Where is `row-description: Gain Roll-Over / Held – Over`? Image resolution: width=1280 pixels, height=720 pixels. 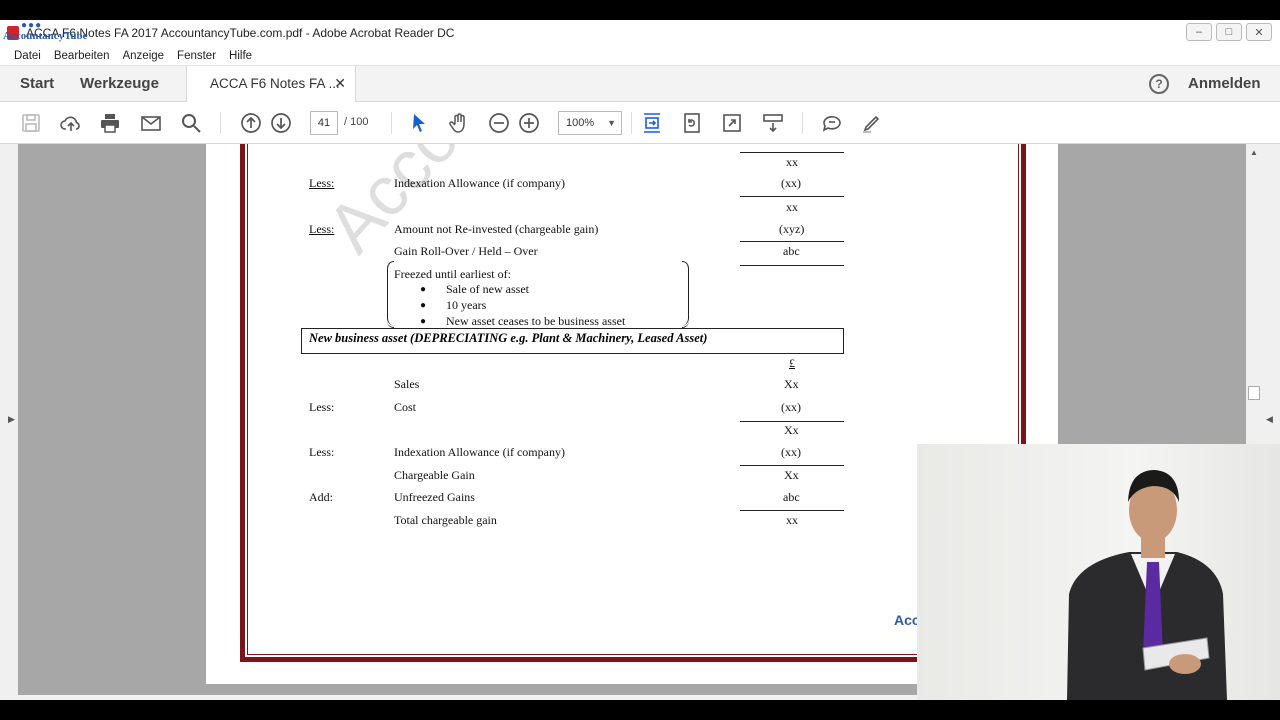 row-description: Gain Roll-Over / Held – Over is located at coordinates (466, 251).